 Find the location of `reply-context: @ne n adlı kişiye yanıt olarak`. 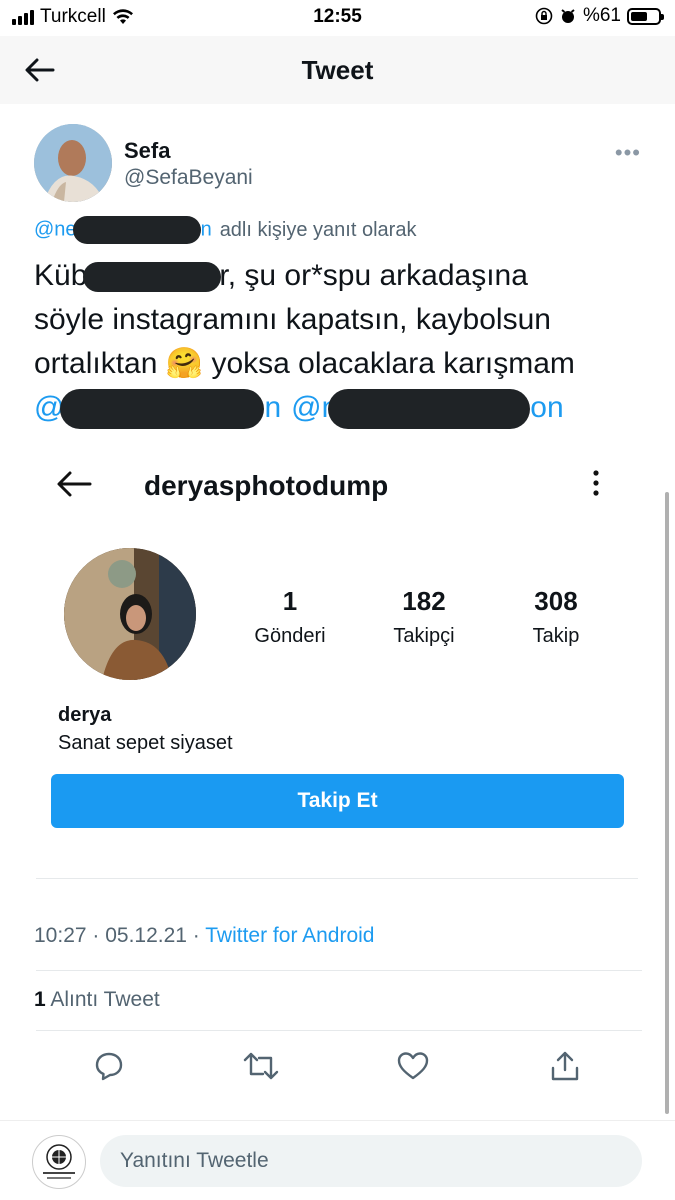

reply-context: @ne n adlı kişiye yanıt olarak is located at coordinates (225, 230).